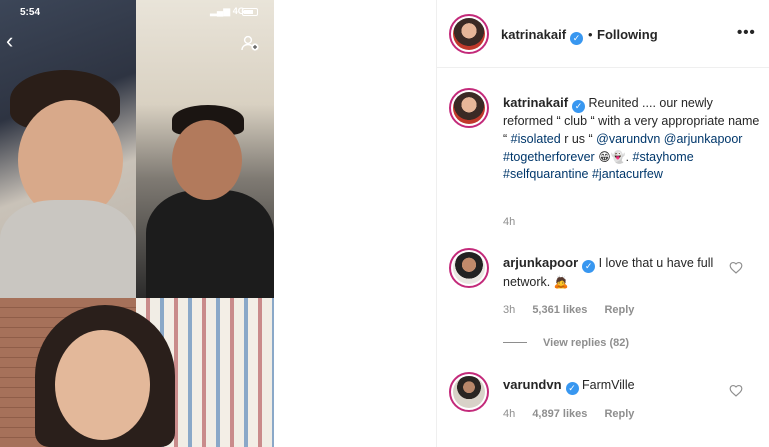 This screenshot has width=769, height=447. Describe the element at coordinates (210, 244) in the screenshot. I see `person-body` at that location.